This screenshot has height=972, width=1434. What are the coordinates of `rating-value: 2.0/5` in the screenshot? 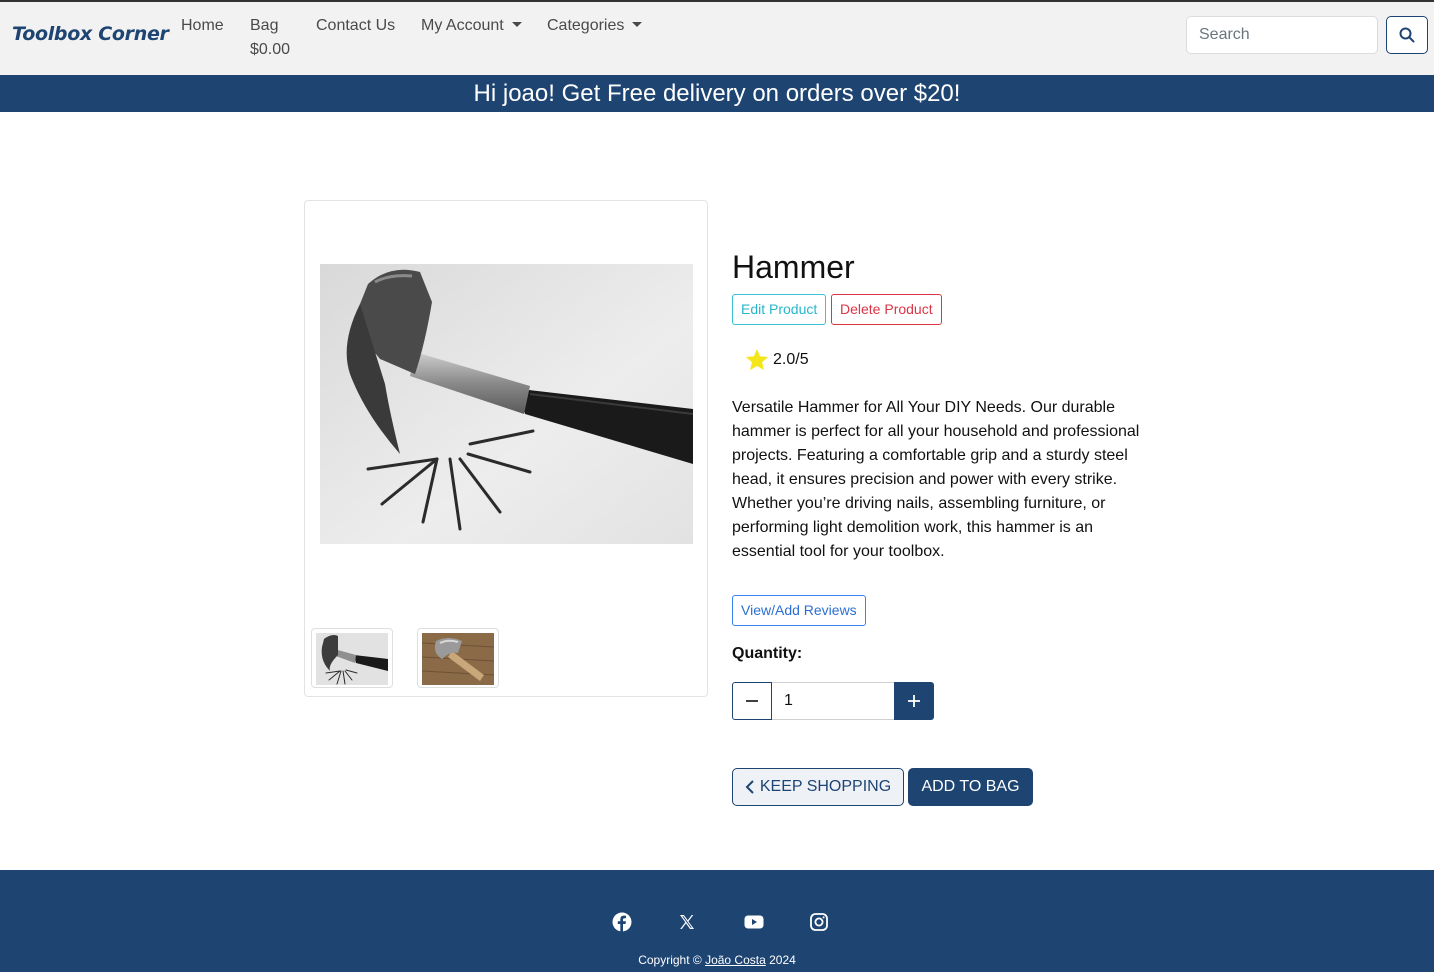 It's located at (791, 359).